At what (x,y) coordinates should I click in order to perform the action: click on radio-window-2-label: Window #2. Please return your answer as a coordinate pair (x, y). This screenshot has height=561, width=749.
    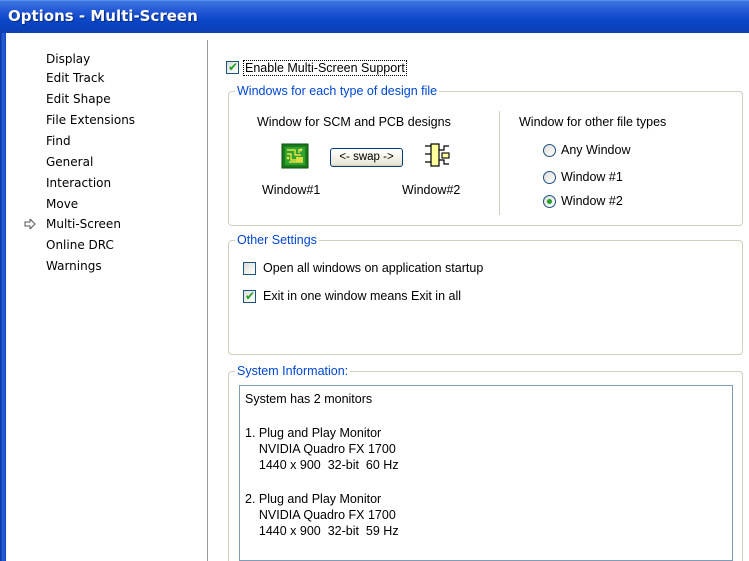
    Looking at the image, I should click on (592, 201).